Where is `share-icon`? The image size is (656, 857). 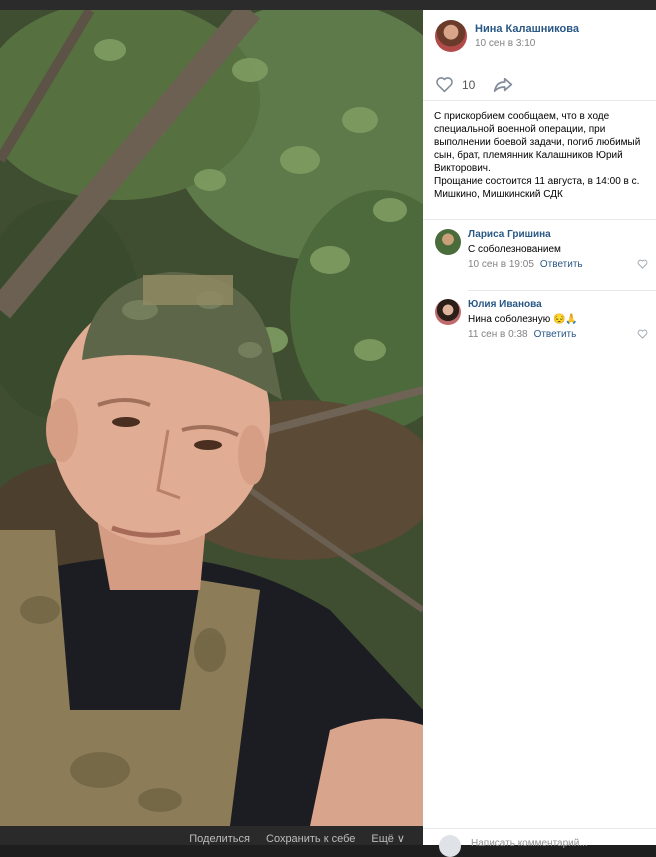 share-icon is located at coordinates (503, 84).